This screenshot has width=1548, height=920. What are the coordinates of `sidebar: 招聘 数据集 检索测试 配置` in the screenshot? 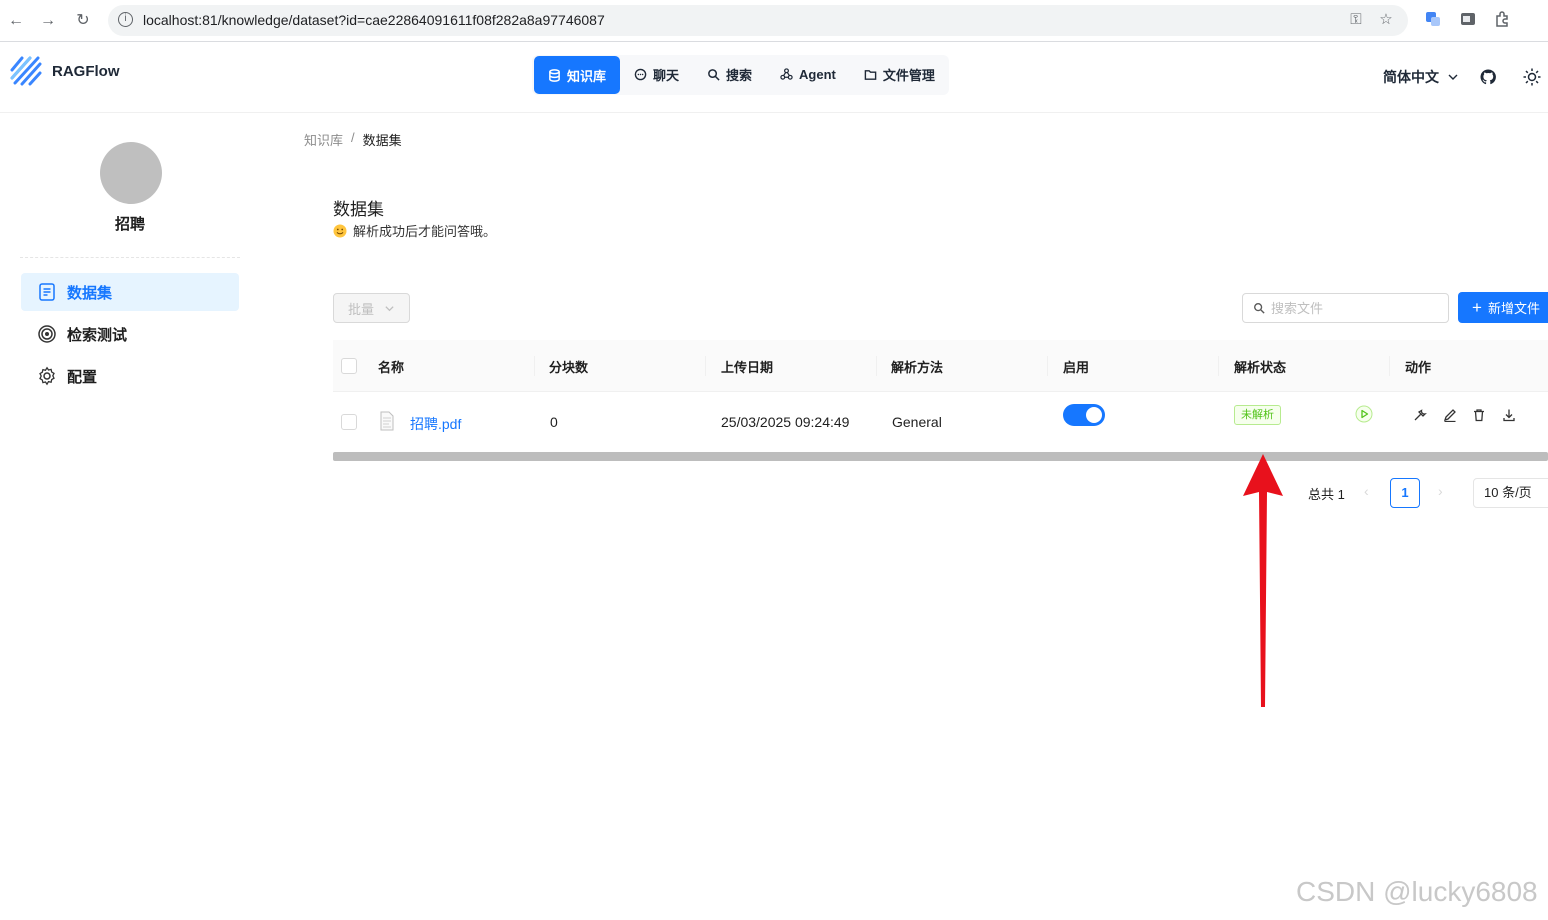 It's located at (130, 517).